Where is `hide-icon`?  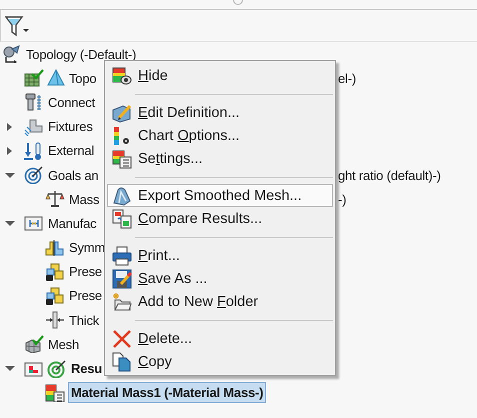
hide-icon is located at coordinates (122, 76).